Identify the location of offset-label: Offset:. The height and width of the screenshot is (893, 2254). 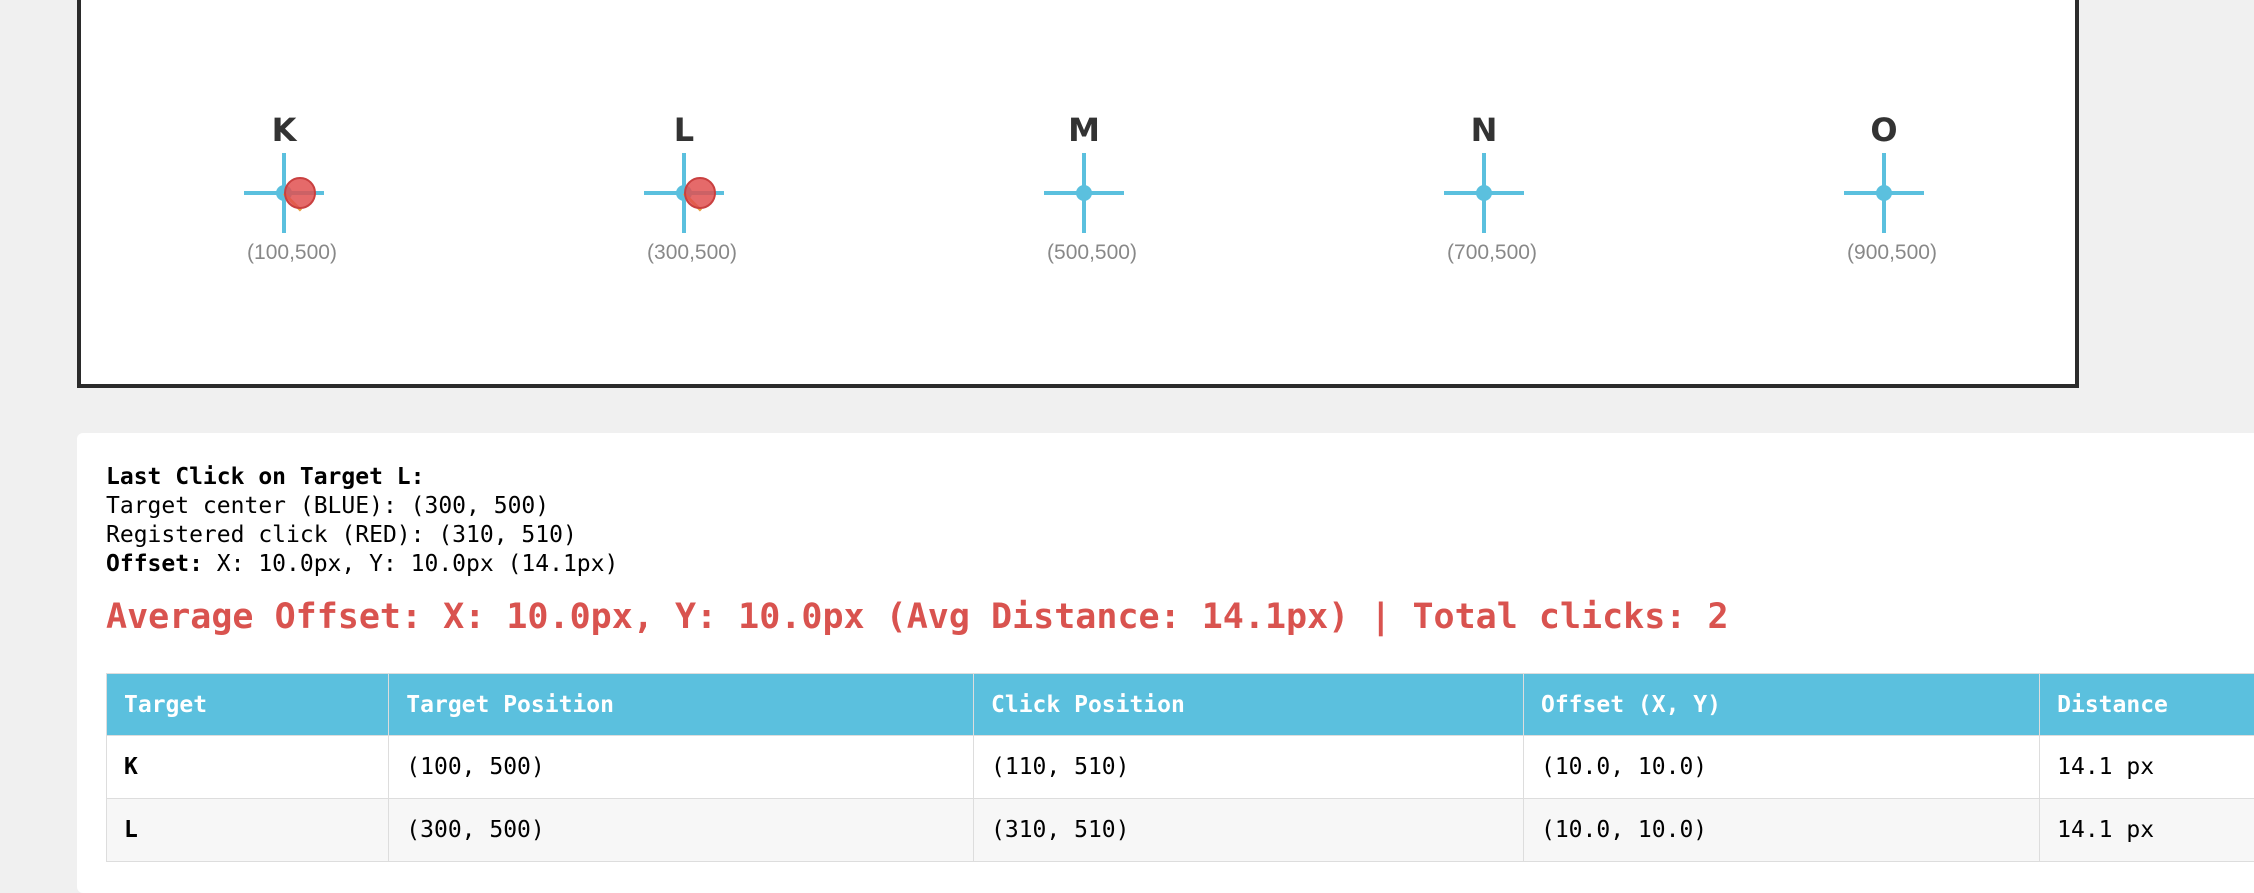
(154, 564).